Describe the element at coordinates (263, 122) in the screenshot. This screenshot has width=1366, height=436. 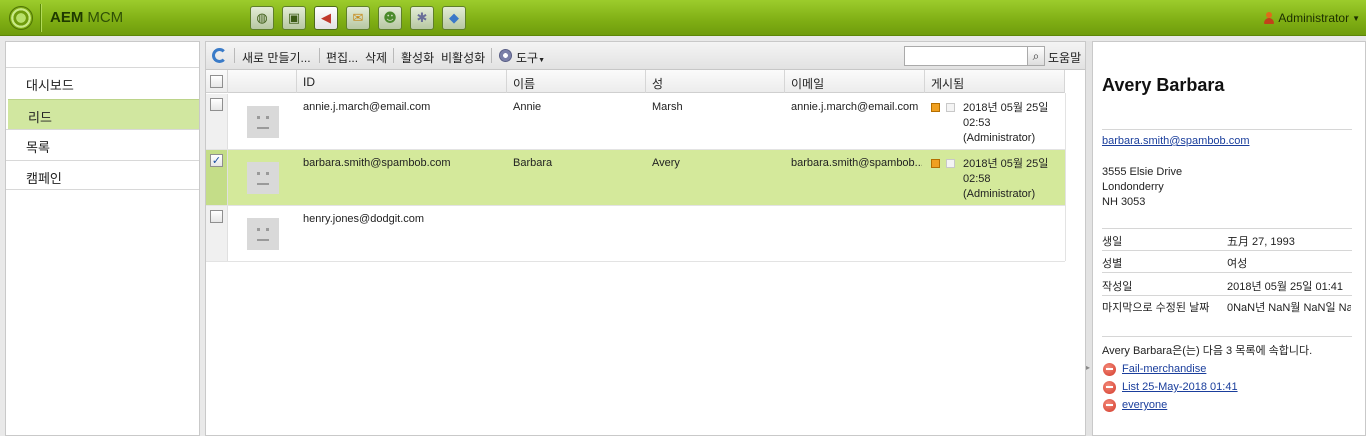
I see `avatar` at that location.